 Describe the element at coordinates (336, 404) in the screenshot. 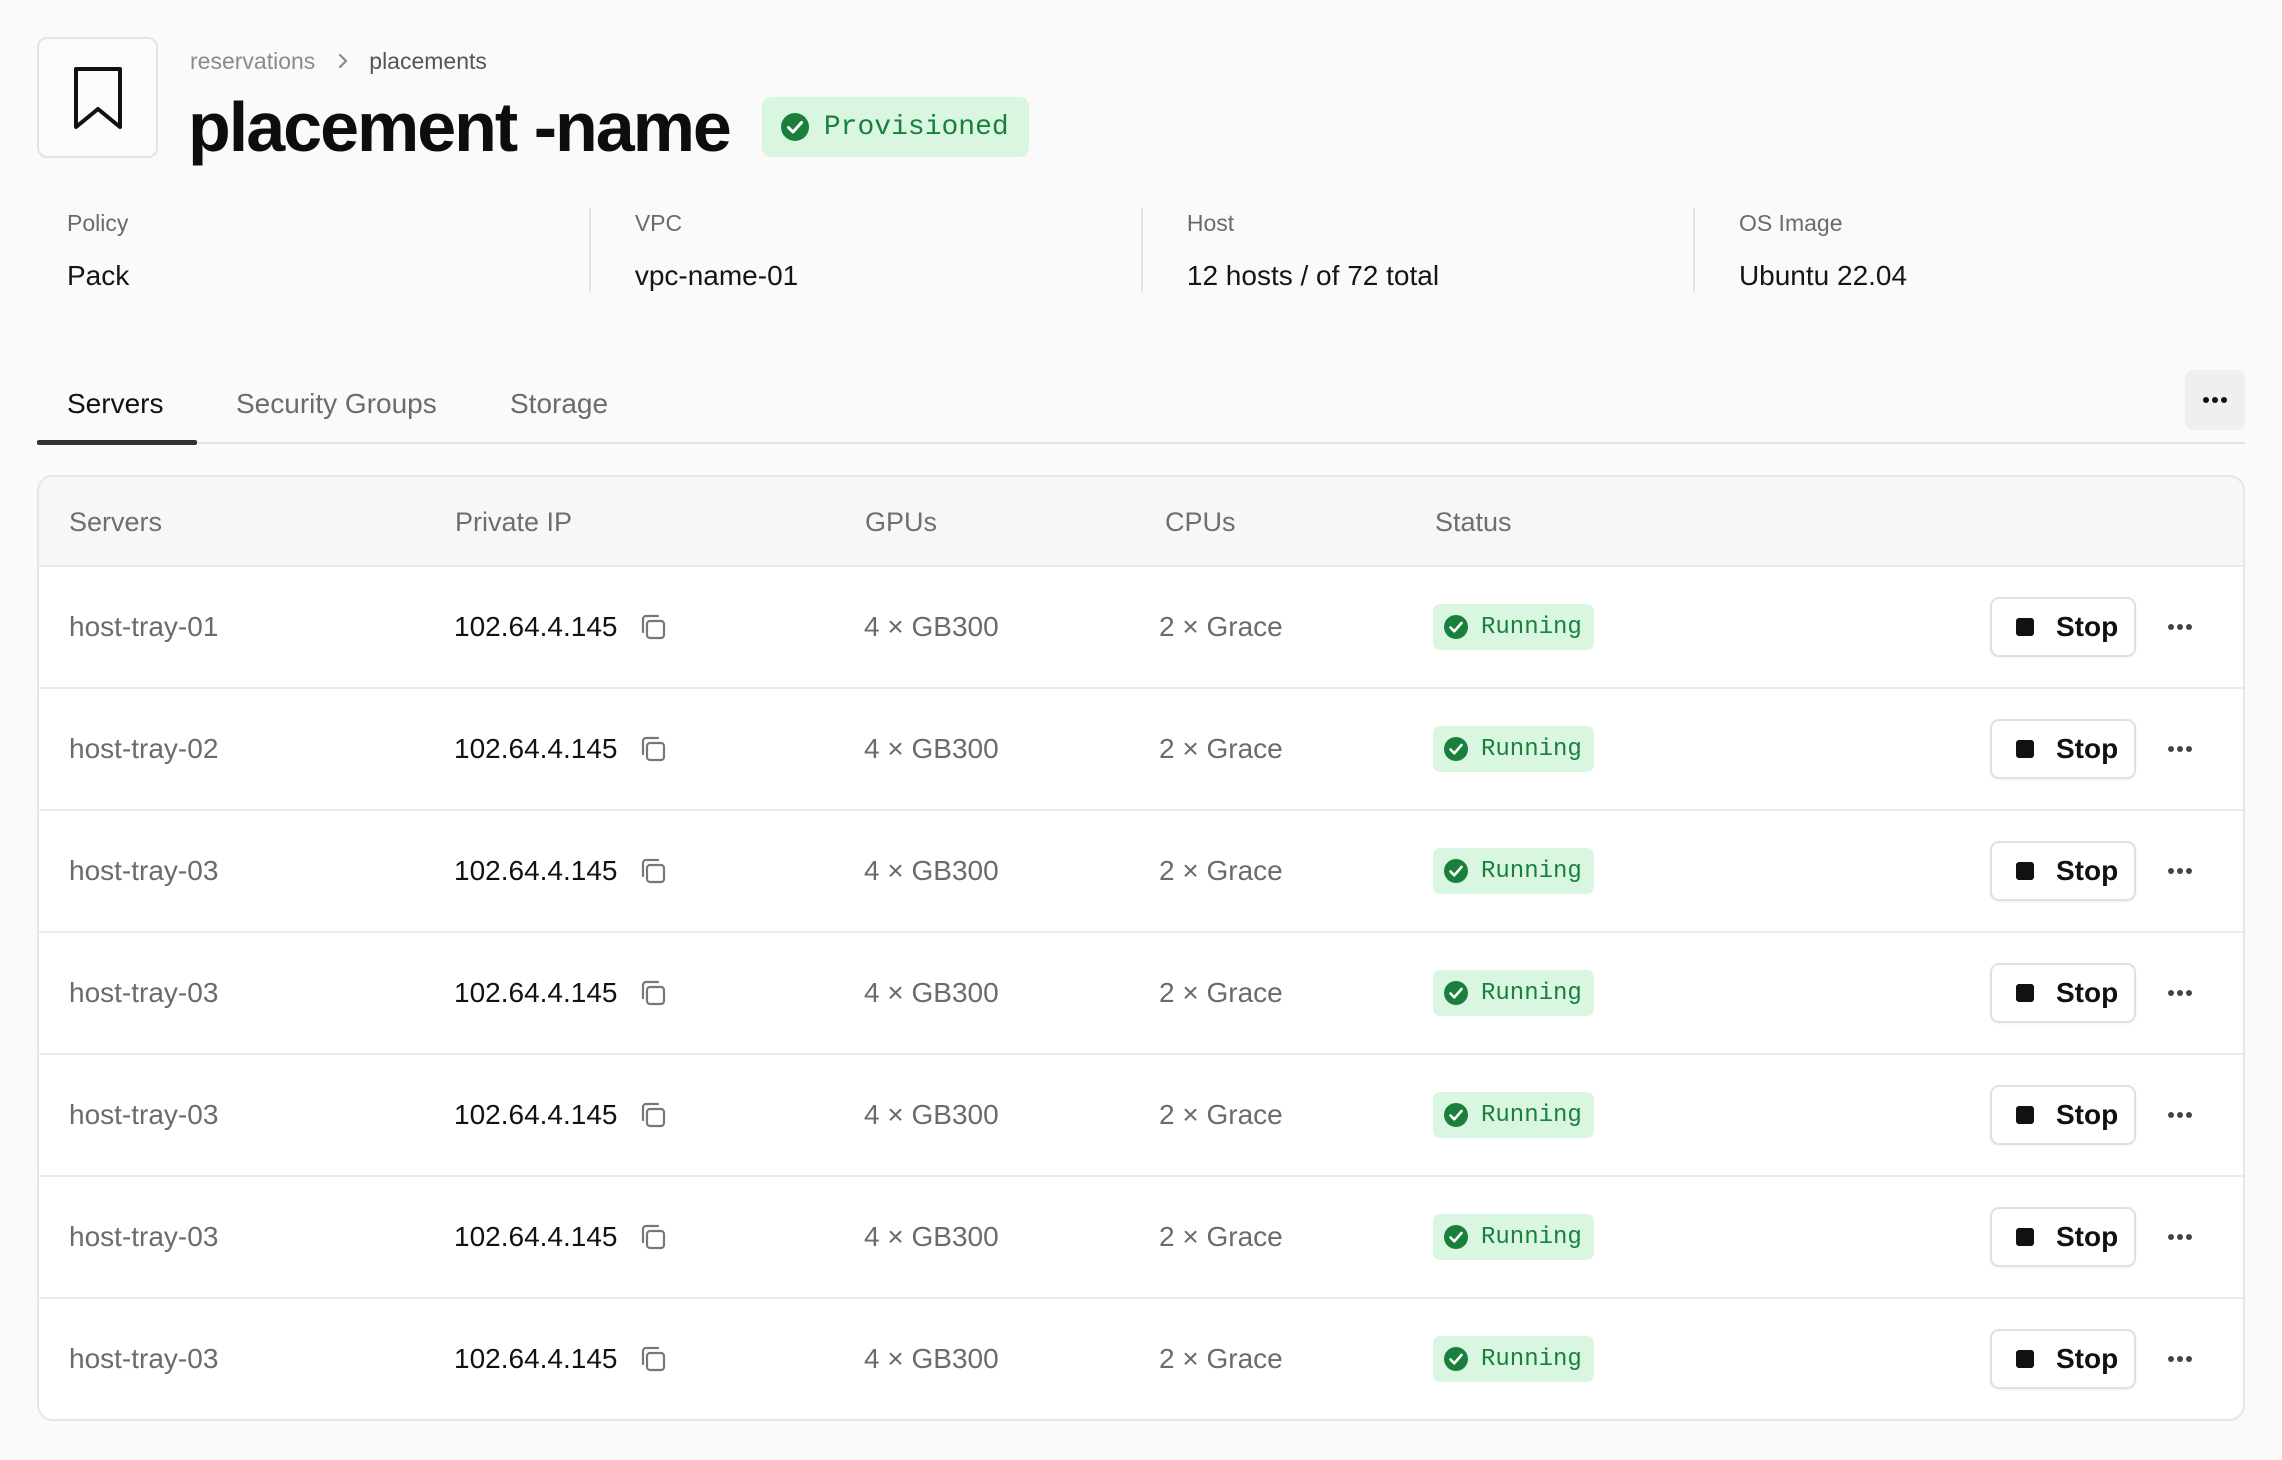

I see `tab-security-groups: Security Groups` at that location.